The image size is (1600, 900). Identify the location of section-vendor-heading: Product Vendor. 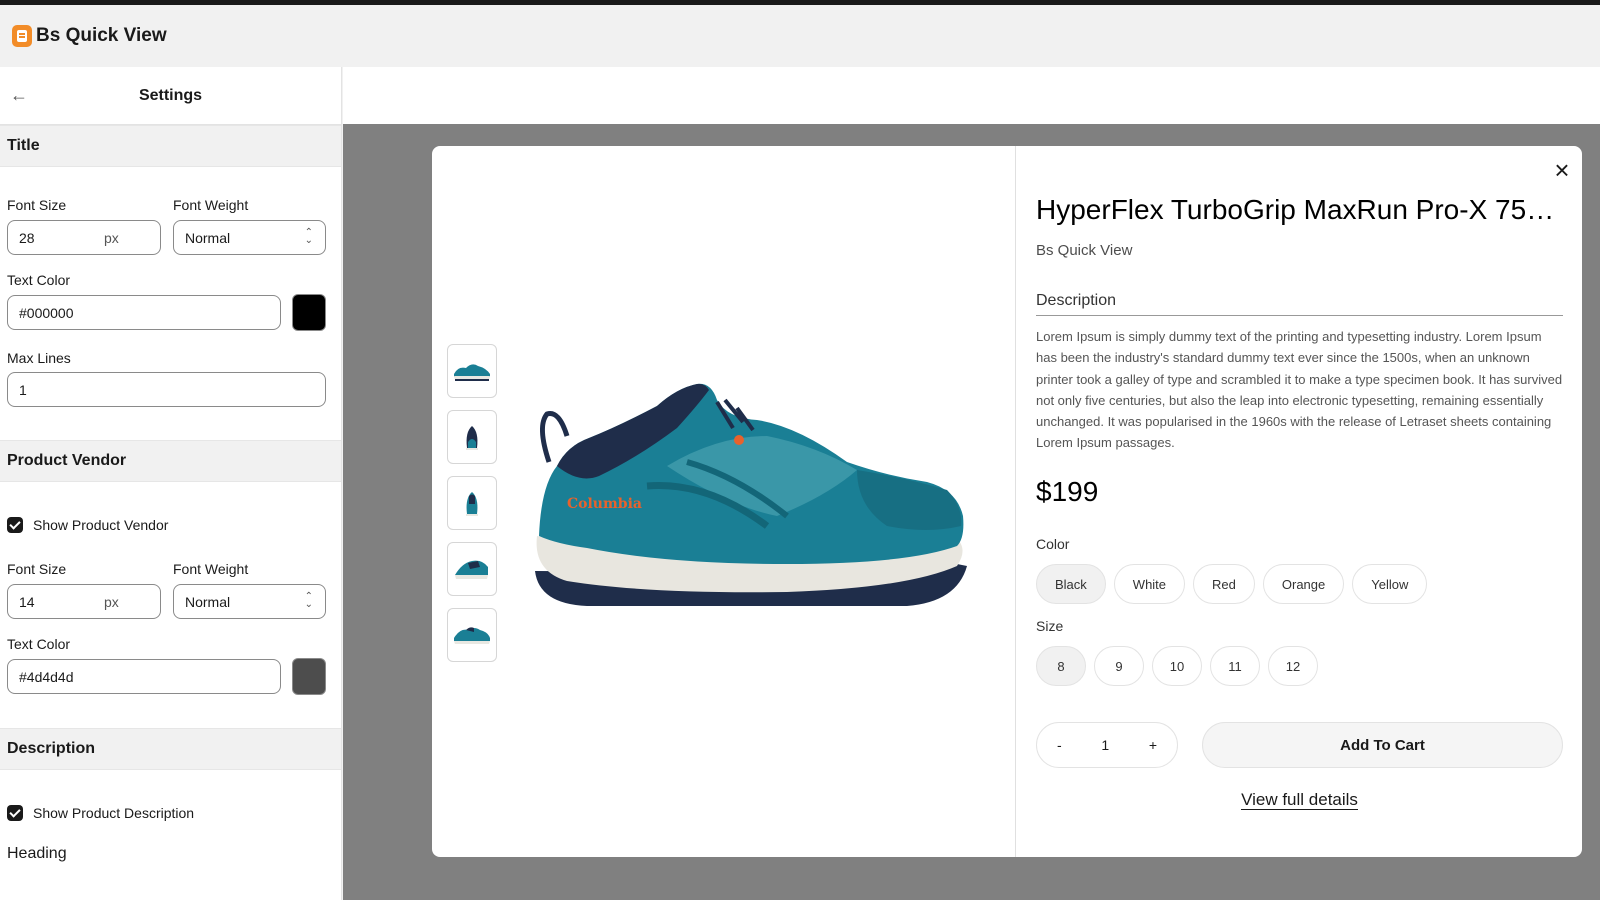
(170, 461).